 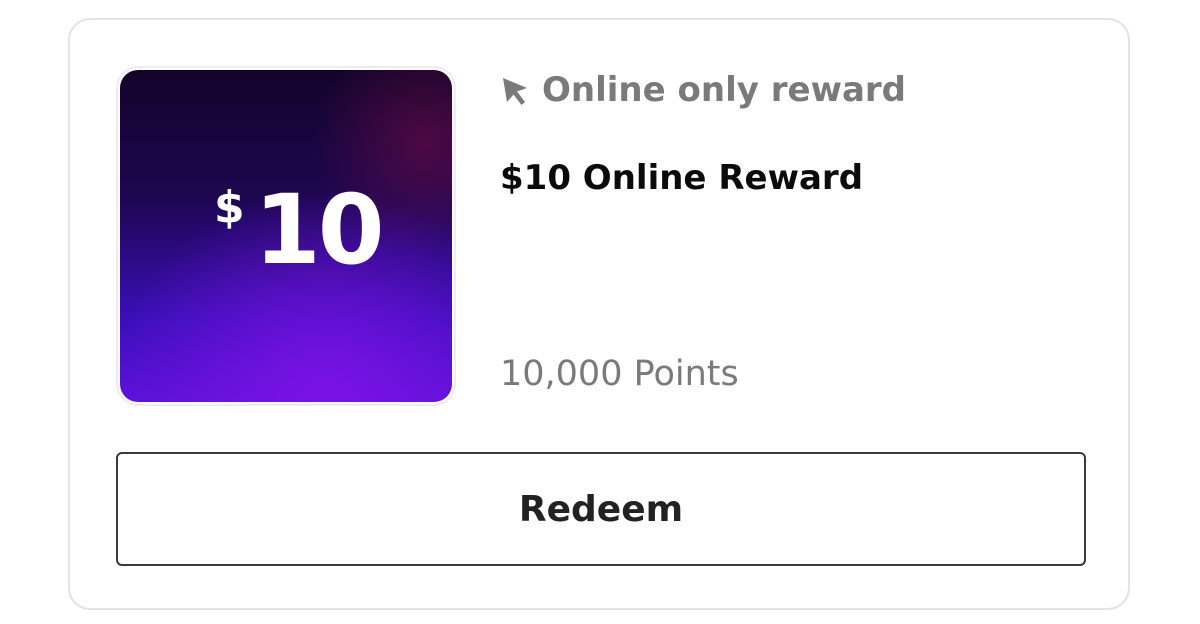 What do you see at coordinates (601, 509) in the screenshot?
I see `redeem-button: Redeem` at bounding box center [601, 509].